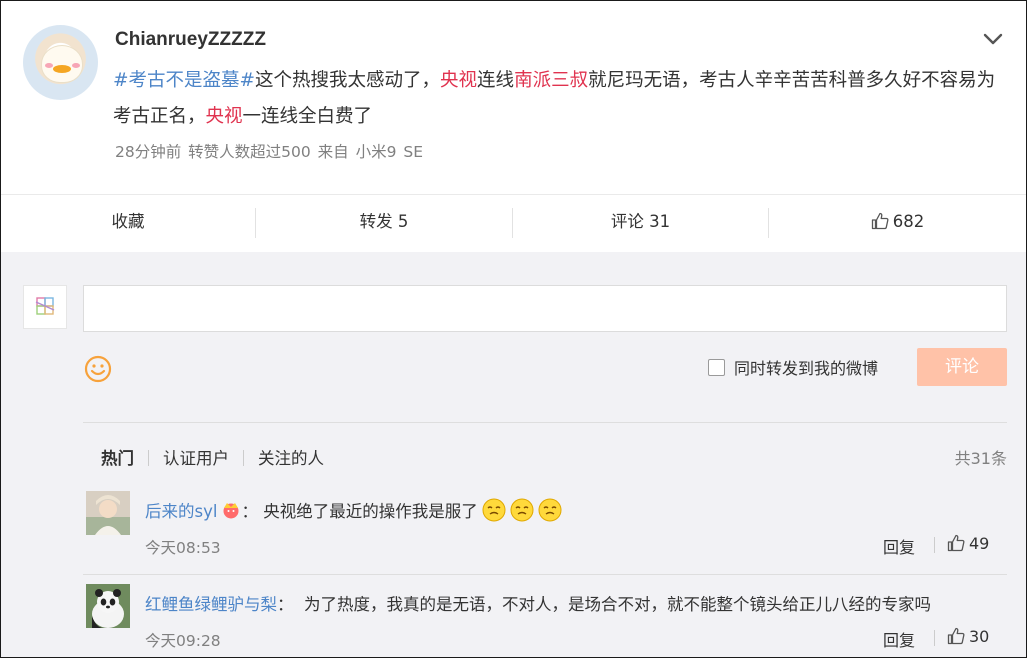 The height and width of the screenshot is (658, 1027). I want to click on commenter-name: 红鲤鱼绿鲤驴与梨, so click(211, 604).